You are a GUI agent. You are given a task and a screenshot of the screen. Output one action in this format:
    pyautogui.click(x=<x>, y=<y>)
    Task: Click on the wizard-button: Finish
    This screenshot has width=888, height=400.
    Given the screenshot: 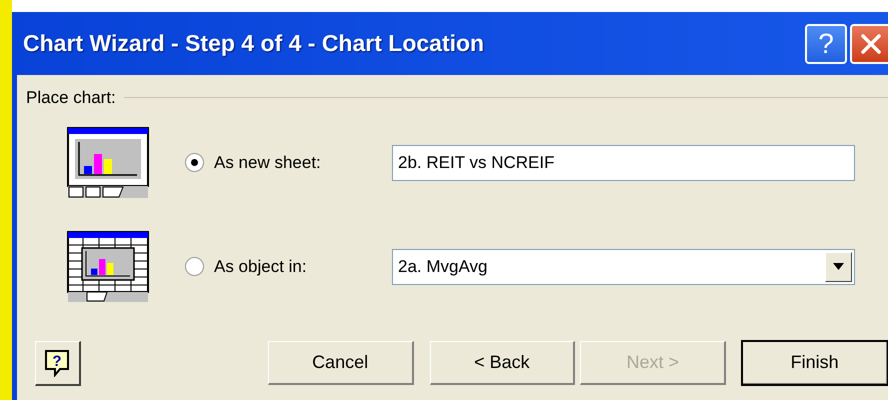 What is the action you would take?
    pyautogui.click(x=815, y=363)
    